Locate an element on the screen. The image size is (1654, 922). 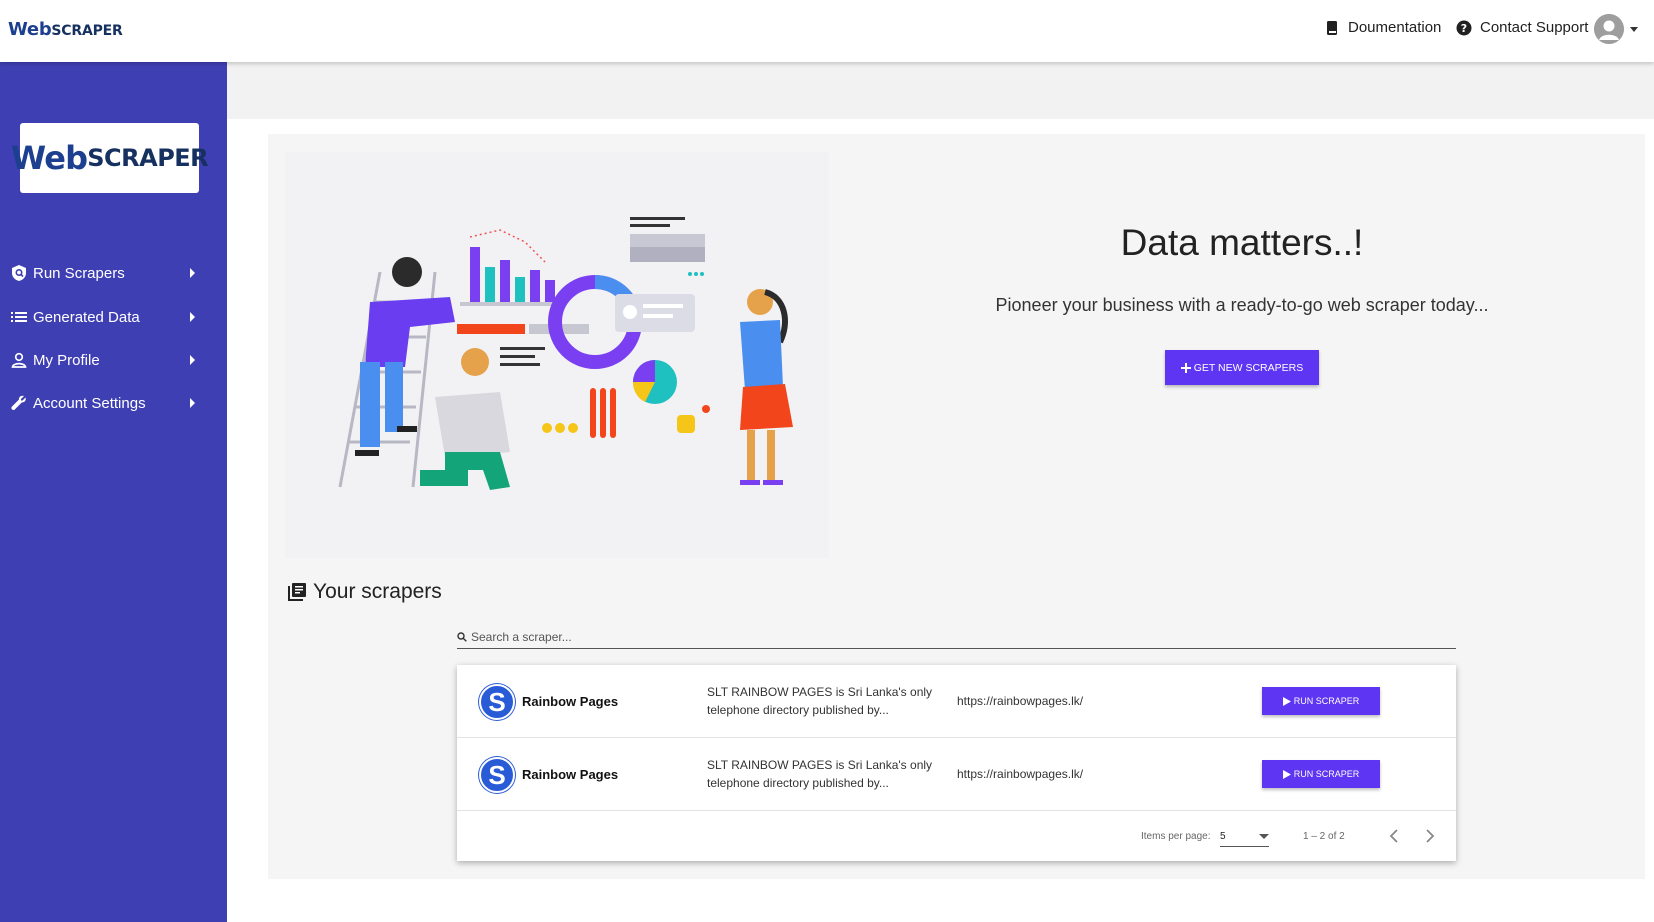
previous-page-button is located at coordinates (1394, 836).